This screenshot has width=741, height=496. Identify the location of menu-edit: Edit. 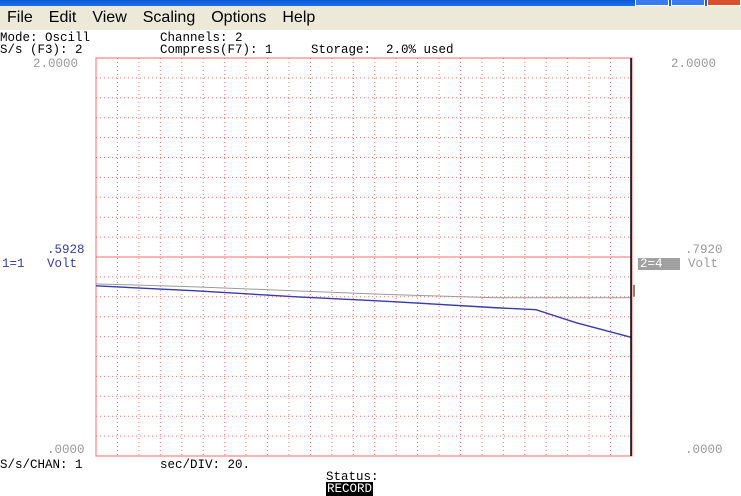
(64, 18).